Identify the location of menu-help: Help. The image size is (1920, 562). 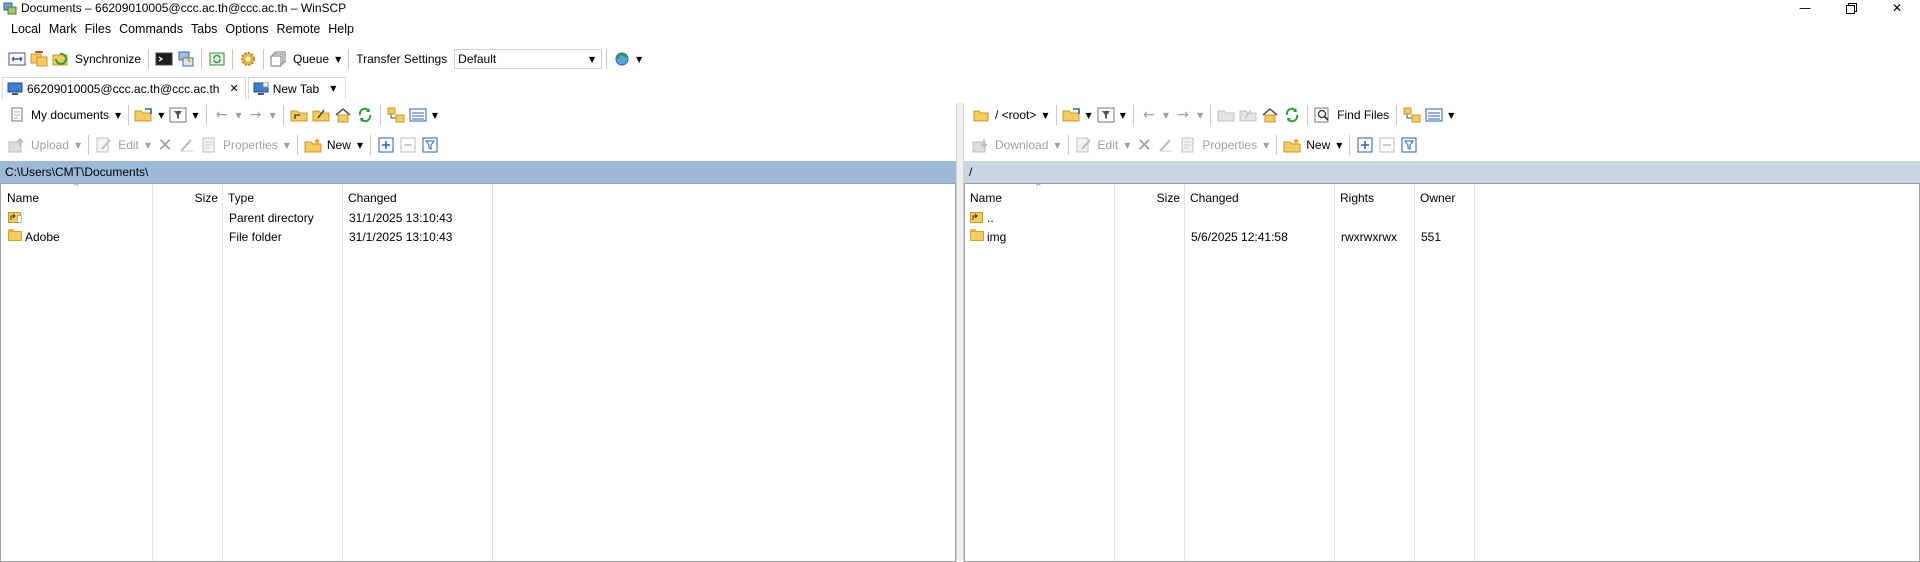
(341, 29).